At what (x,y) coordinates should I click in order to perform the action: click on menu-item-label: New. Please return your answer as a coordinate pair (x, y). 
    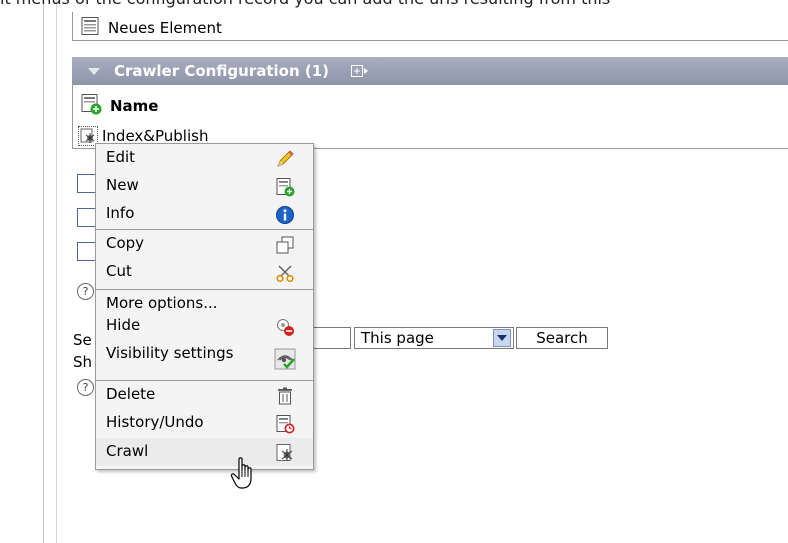
    Looking at the image, I should click on (122, 185).